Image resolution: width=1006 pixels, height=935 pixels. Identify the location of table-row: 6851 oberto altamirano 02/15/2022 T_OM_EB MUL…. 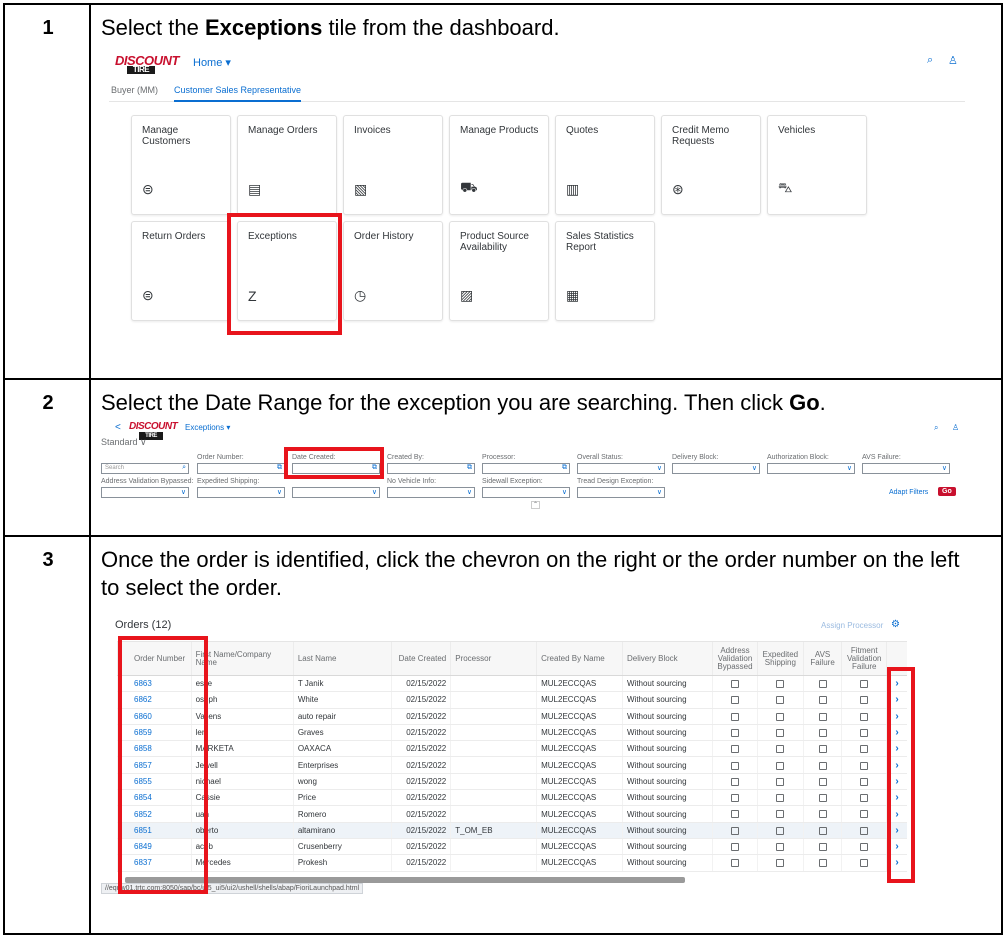
(512, 830).